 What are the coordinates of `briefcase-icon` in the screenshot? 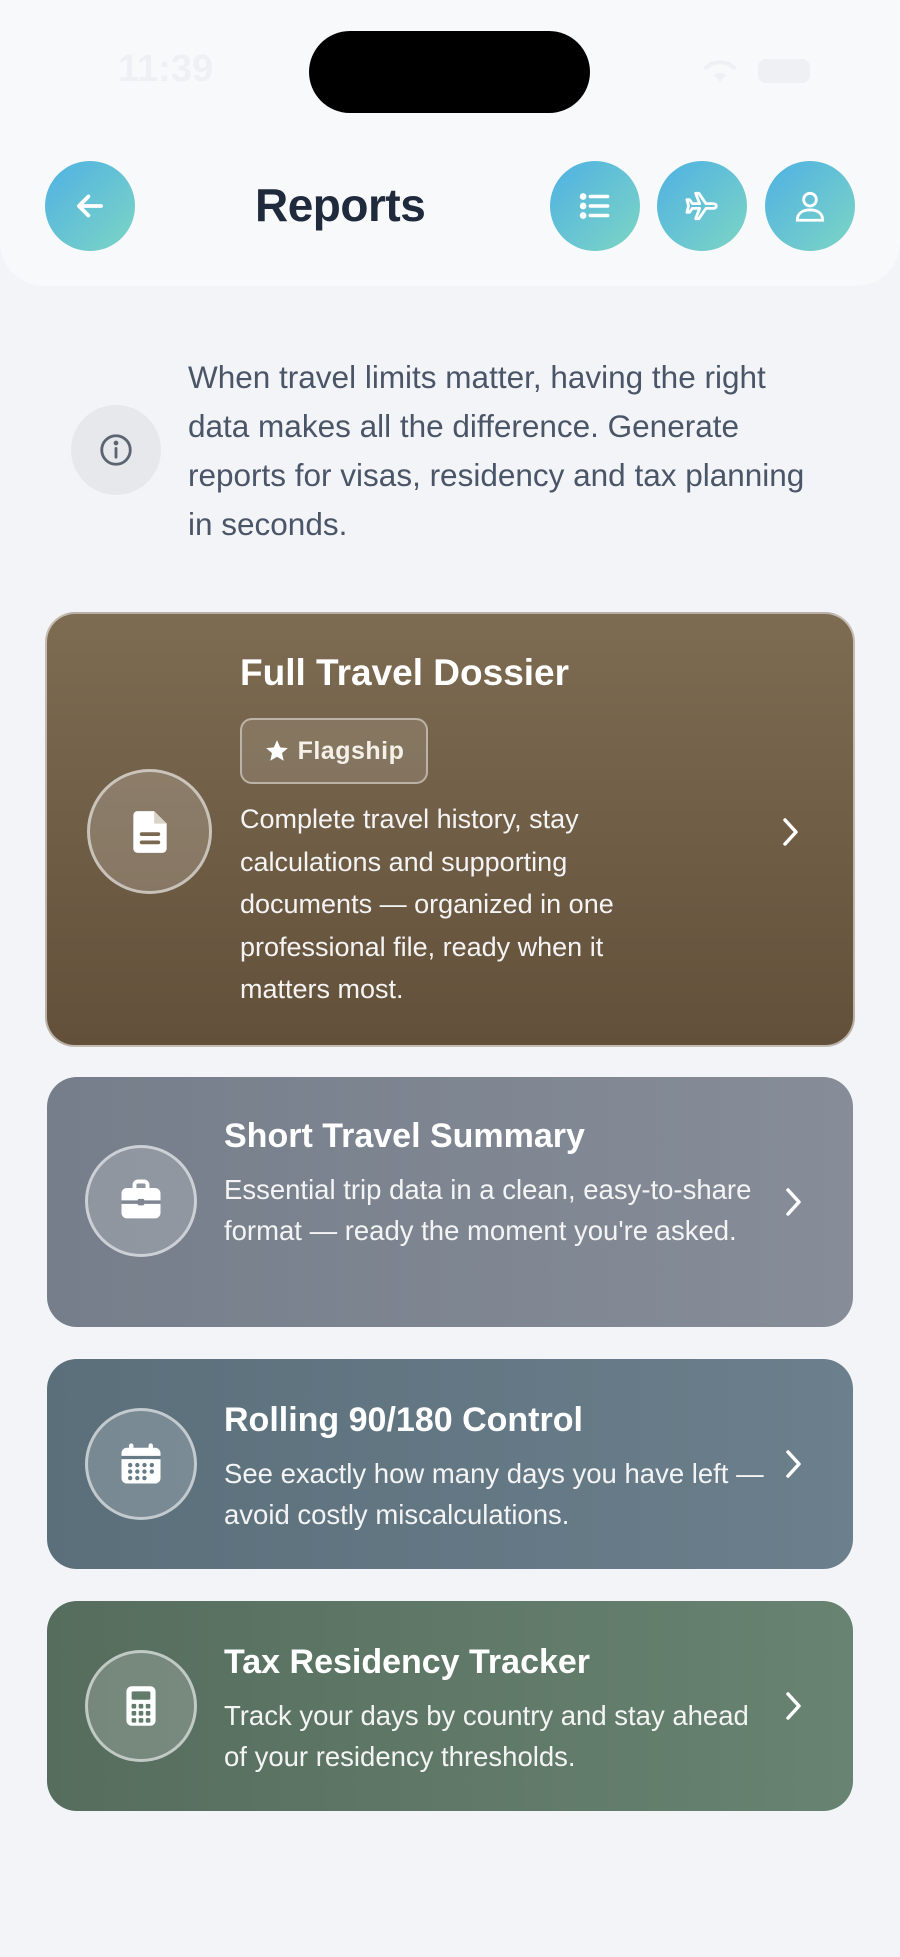 It's located at (141, 1199).